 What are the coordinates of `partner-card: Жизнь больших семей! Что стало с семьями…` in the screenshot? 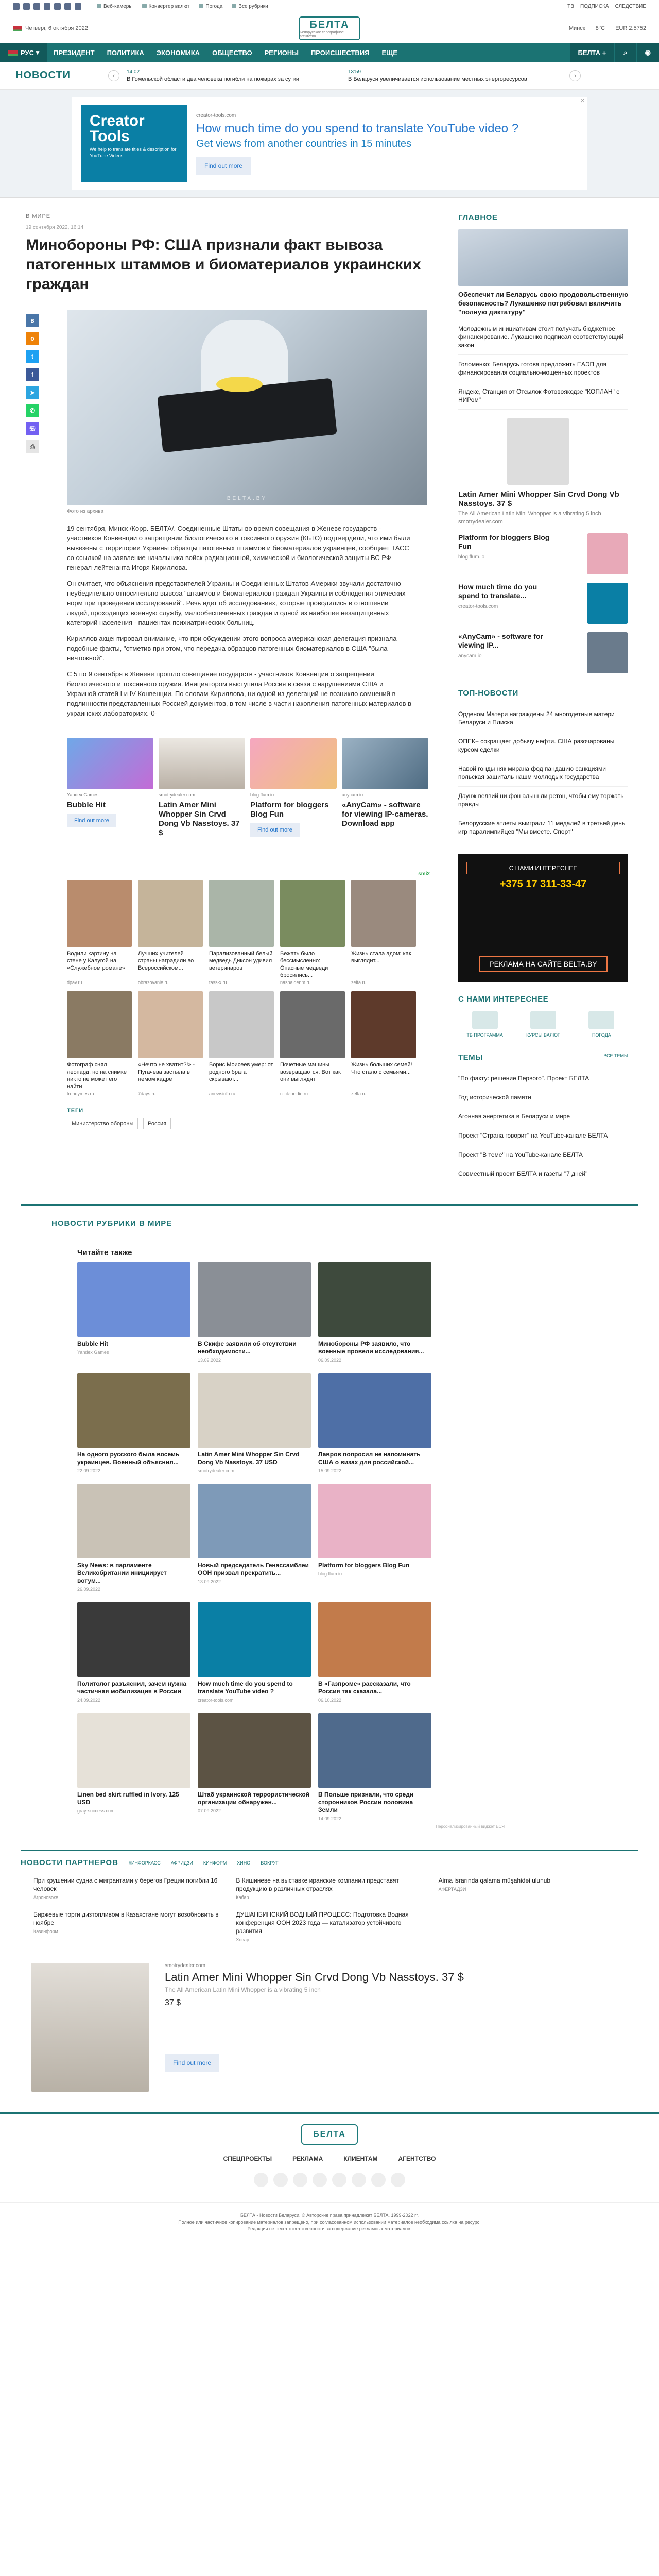 It's located at (384, 1043).